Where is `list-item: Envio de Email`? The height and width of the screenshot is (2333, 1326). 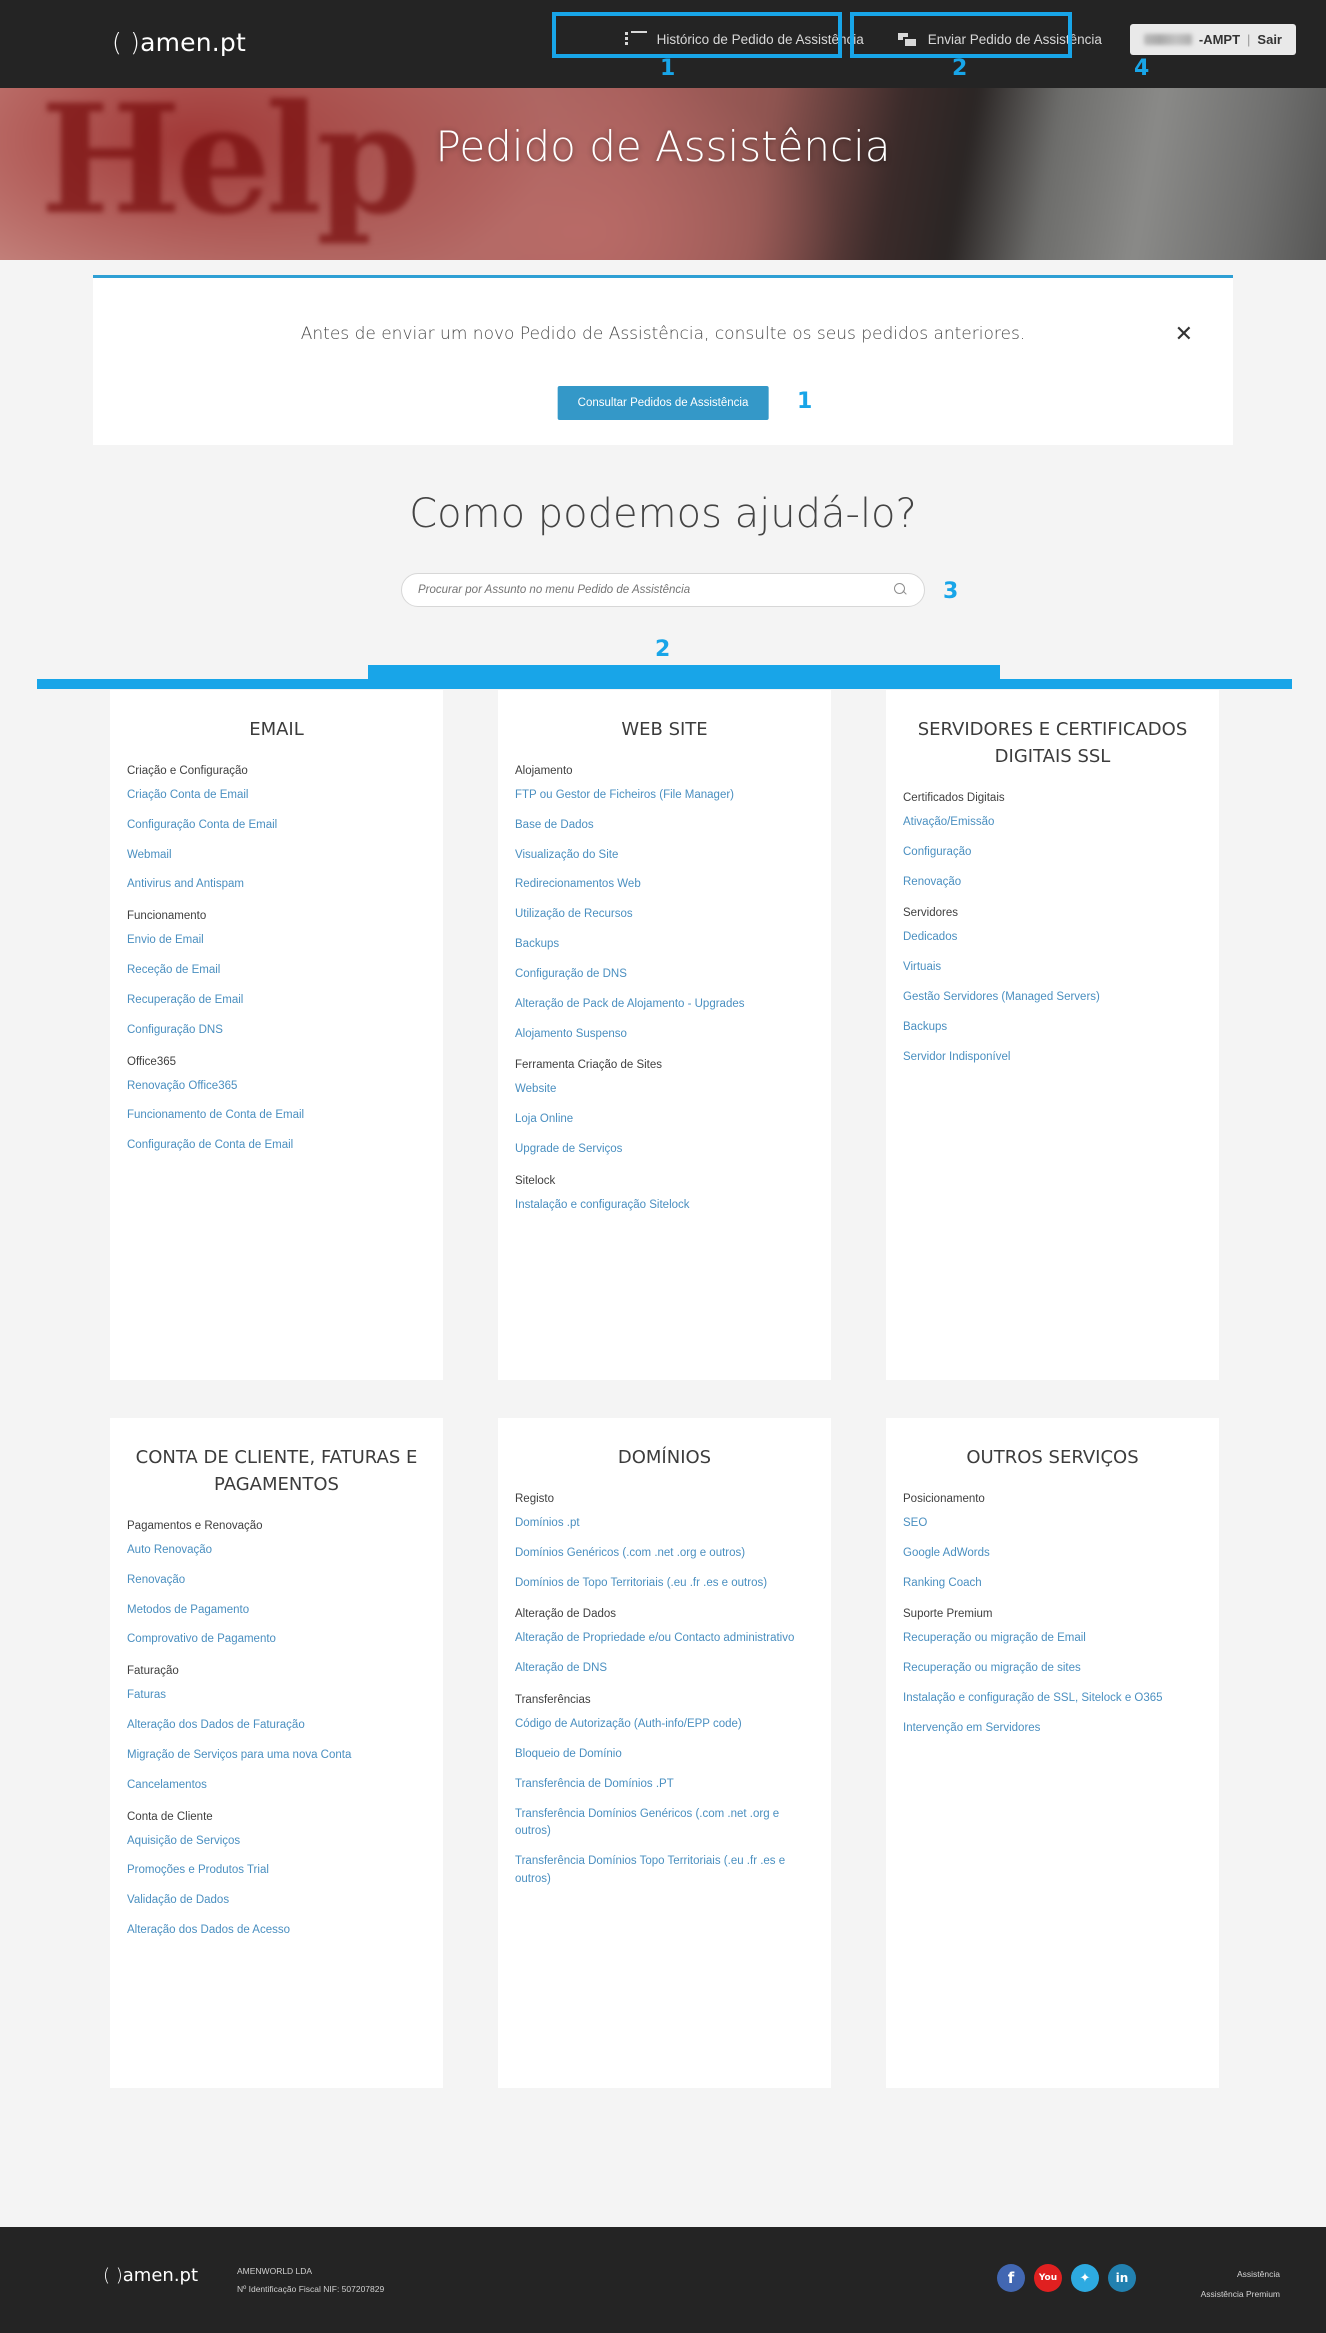 list-item: Envio de Email is located at coordinates (276, 941).